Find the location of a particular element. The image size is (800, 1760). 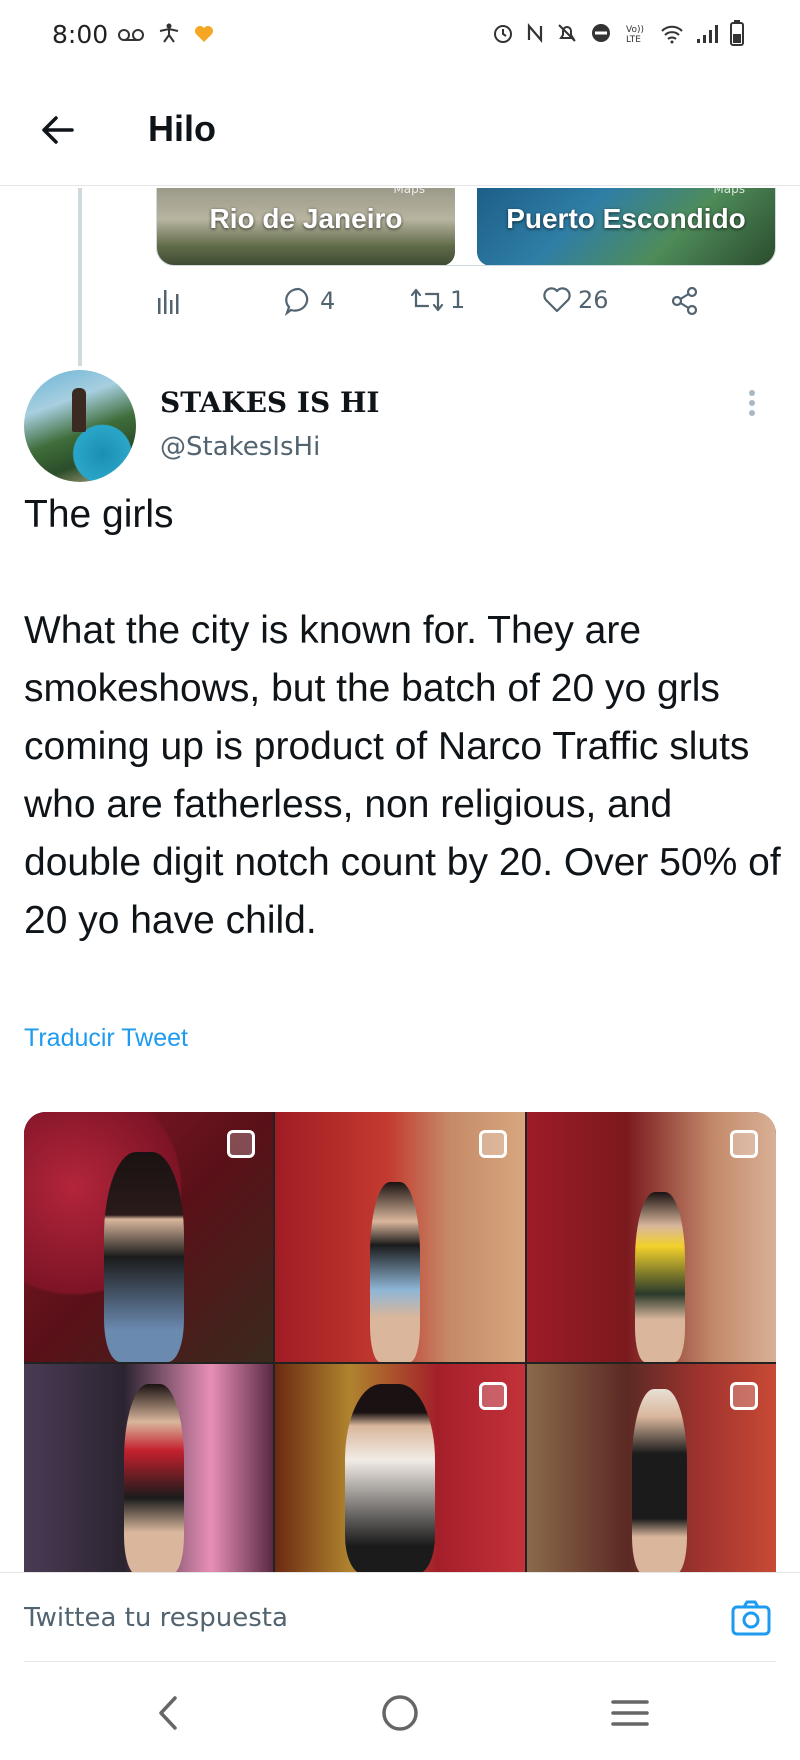

analytics-button is located at coordinates (169, 301).